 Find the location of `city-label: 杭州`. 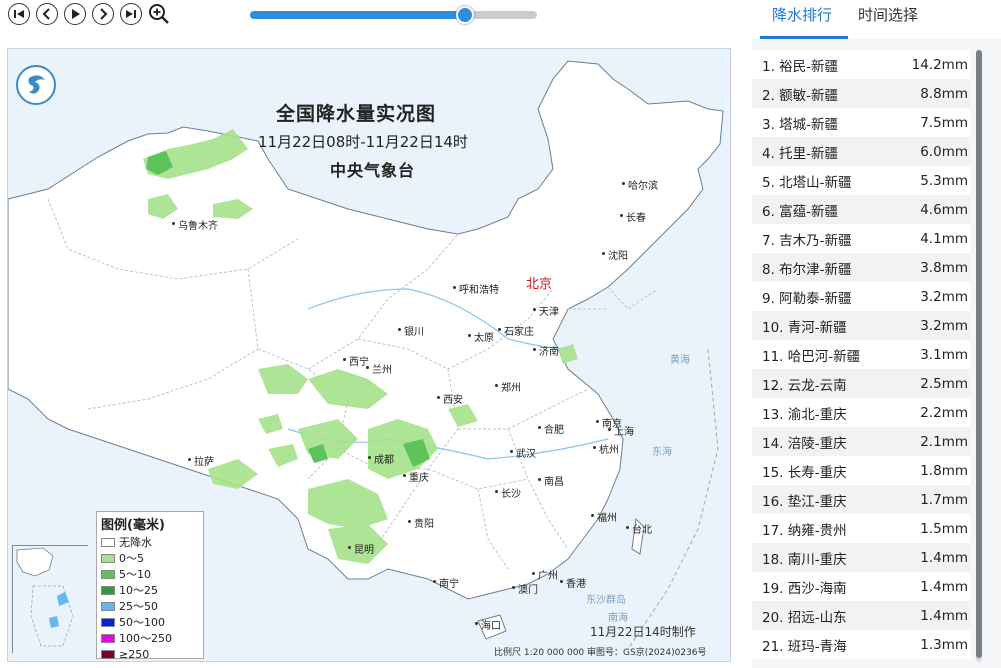

city-label: 杭州 is located at coordinates (606, 448).